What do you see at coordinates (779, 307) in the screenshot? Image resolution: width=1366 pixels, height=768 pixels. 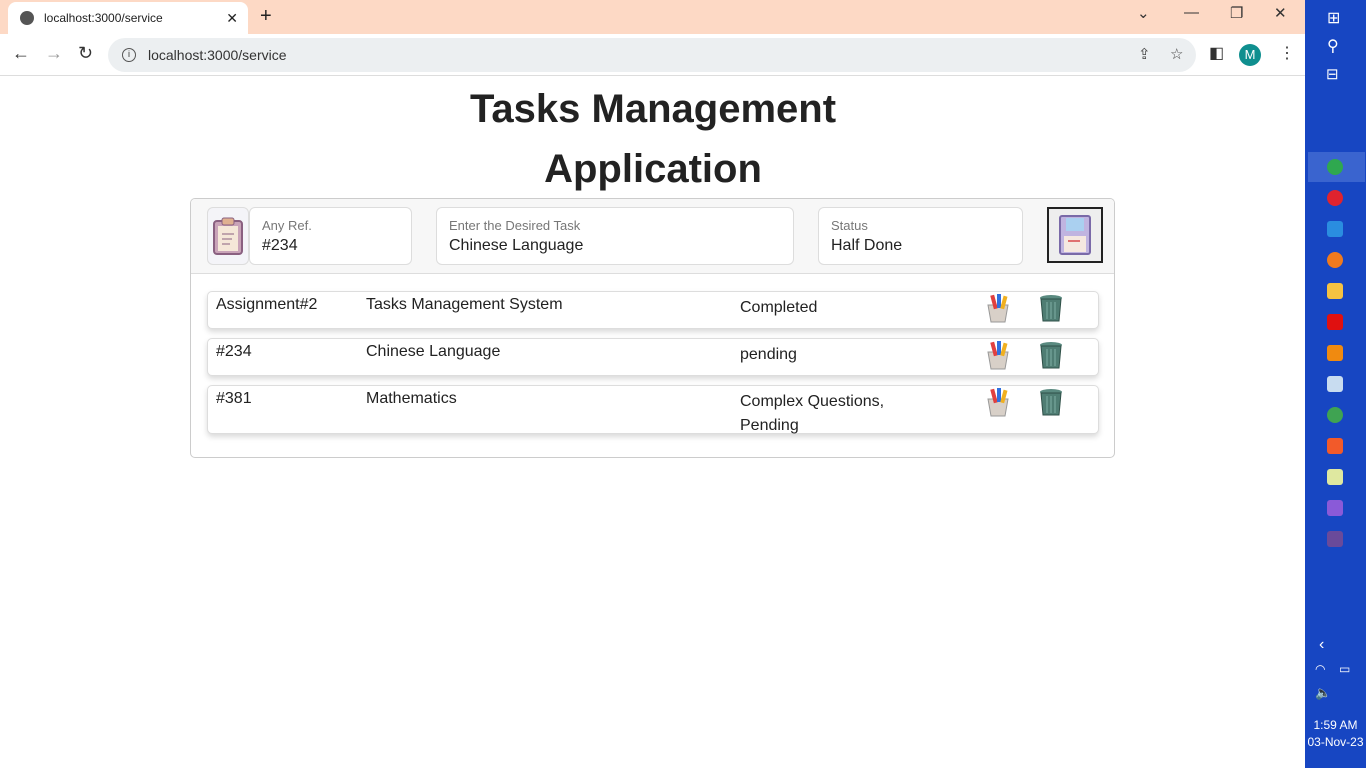 I see `task-status: Completed` at bounding box center [779, 307].